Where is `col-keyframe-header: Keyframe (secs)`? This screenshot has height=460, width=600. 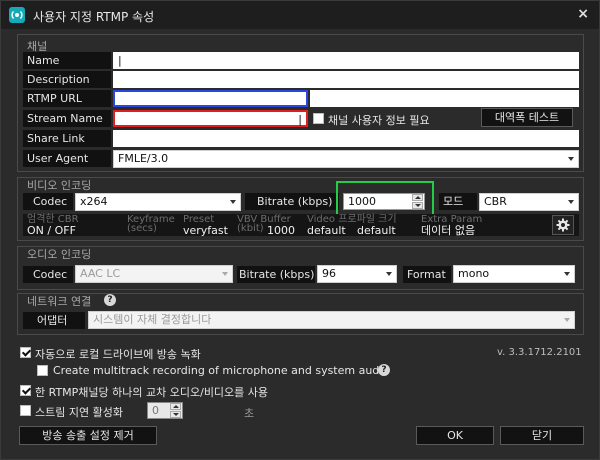
col-keyframe-header: Keyframe (secs) is located at coordinates (151, 224).